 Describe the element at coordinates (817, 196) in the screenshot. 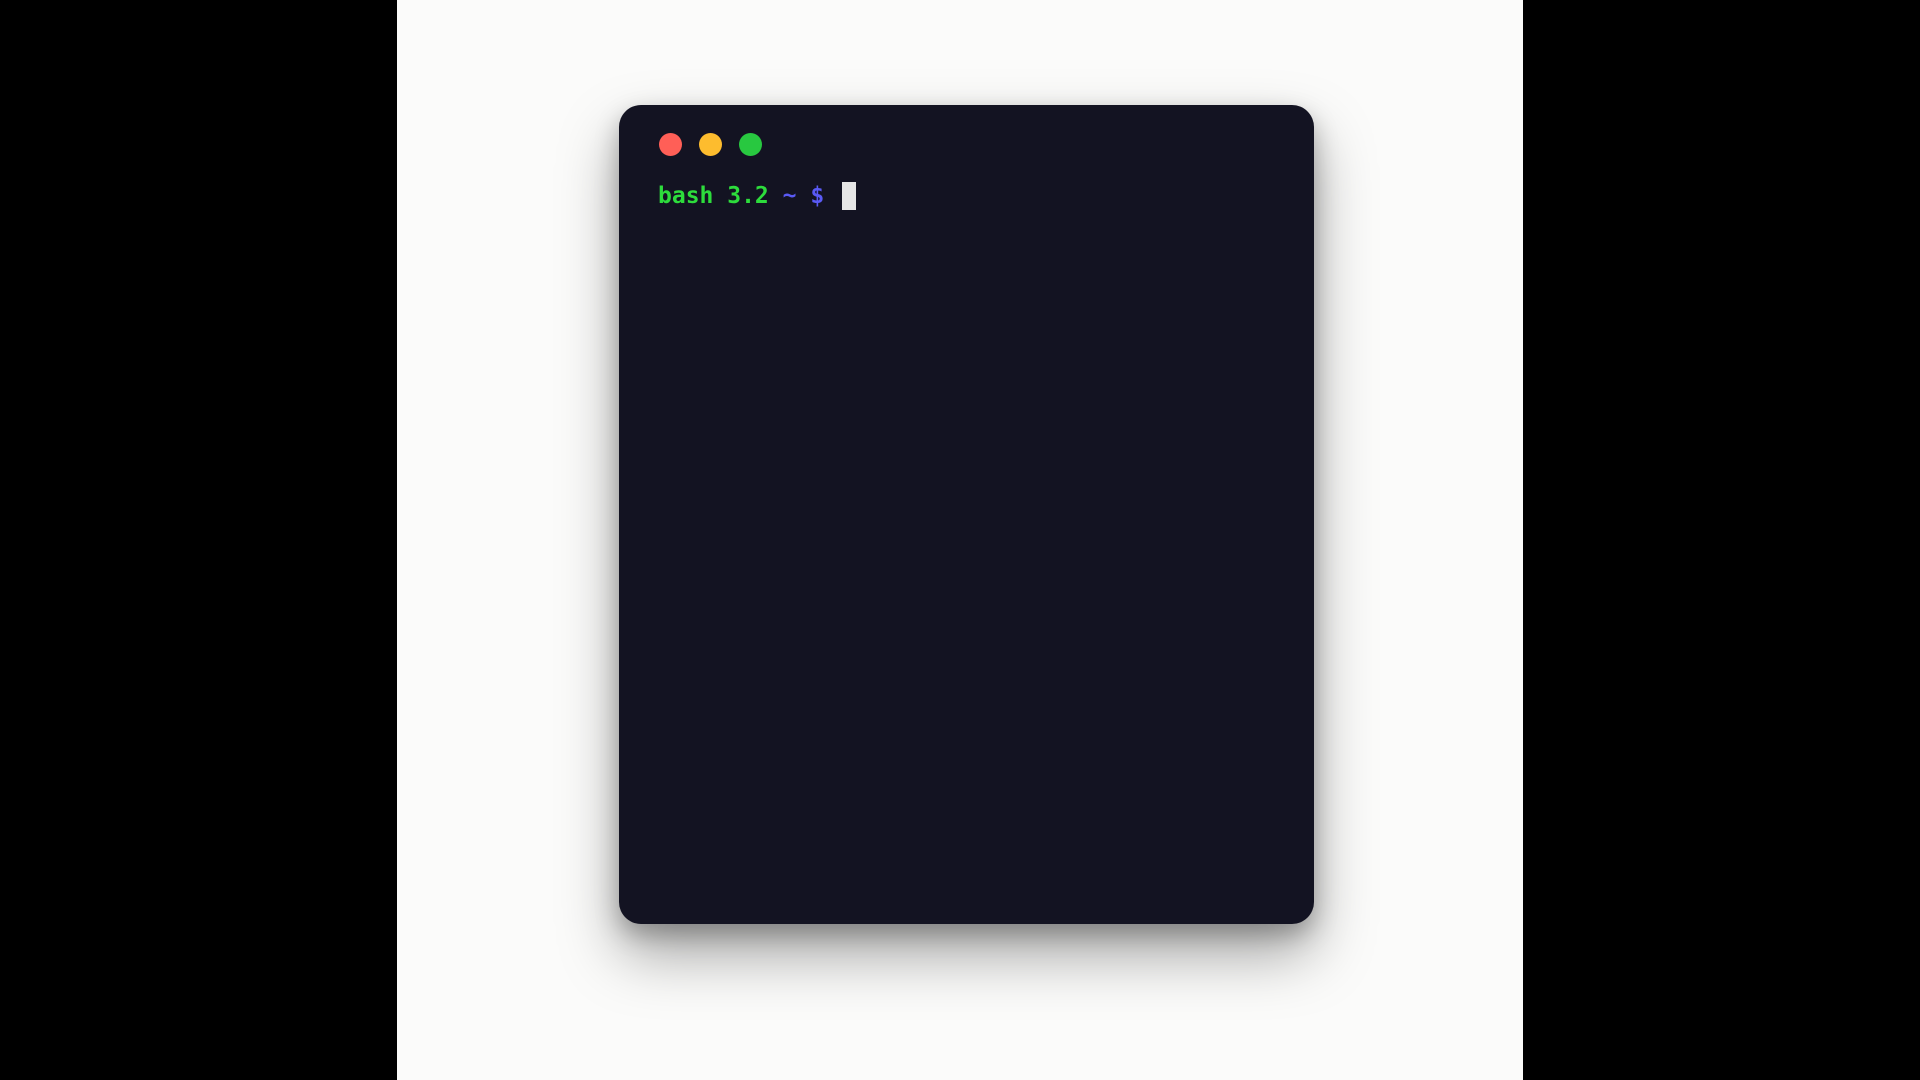

I see `prompt-symbol: $` at that location.